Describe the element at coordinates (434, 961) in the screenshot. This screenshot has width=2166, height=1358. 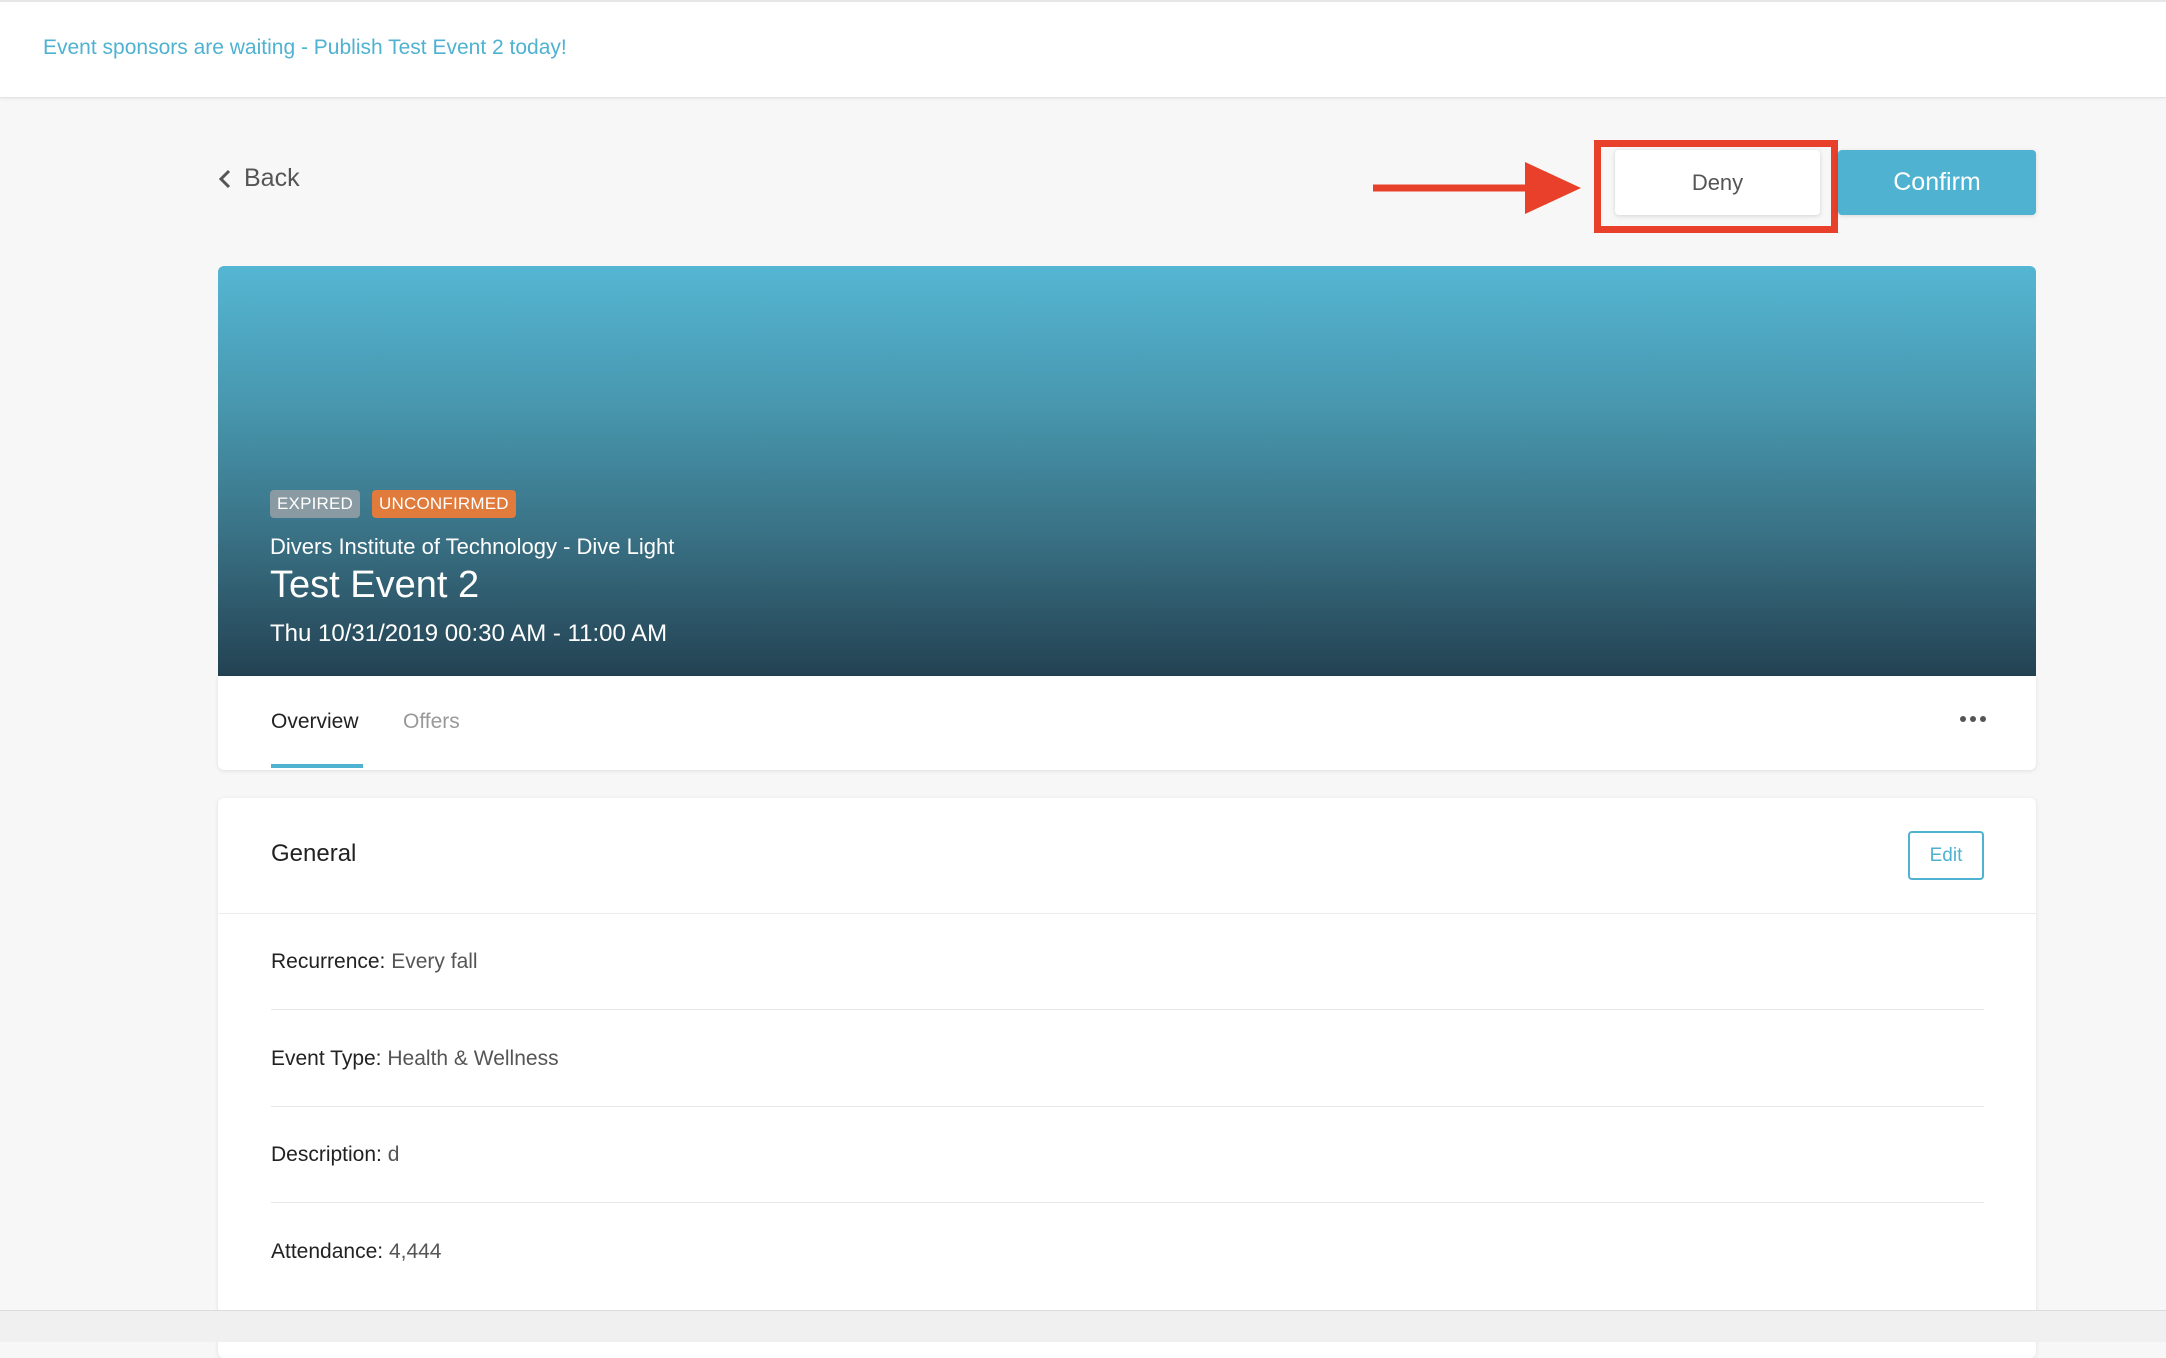
I see `field-value: Every fall` at that location.